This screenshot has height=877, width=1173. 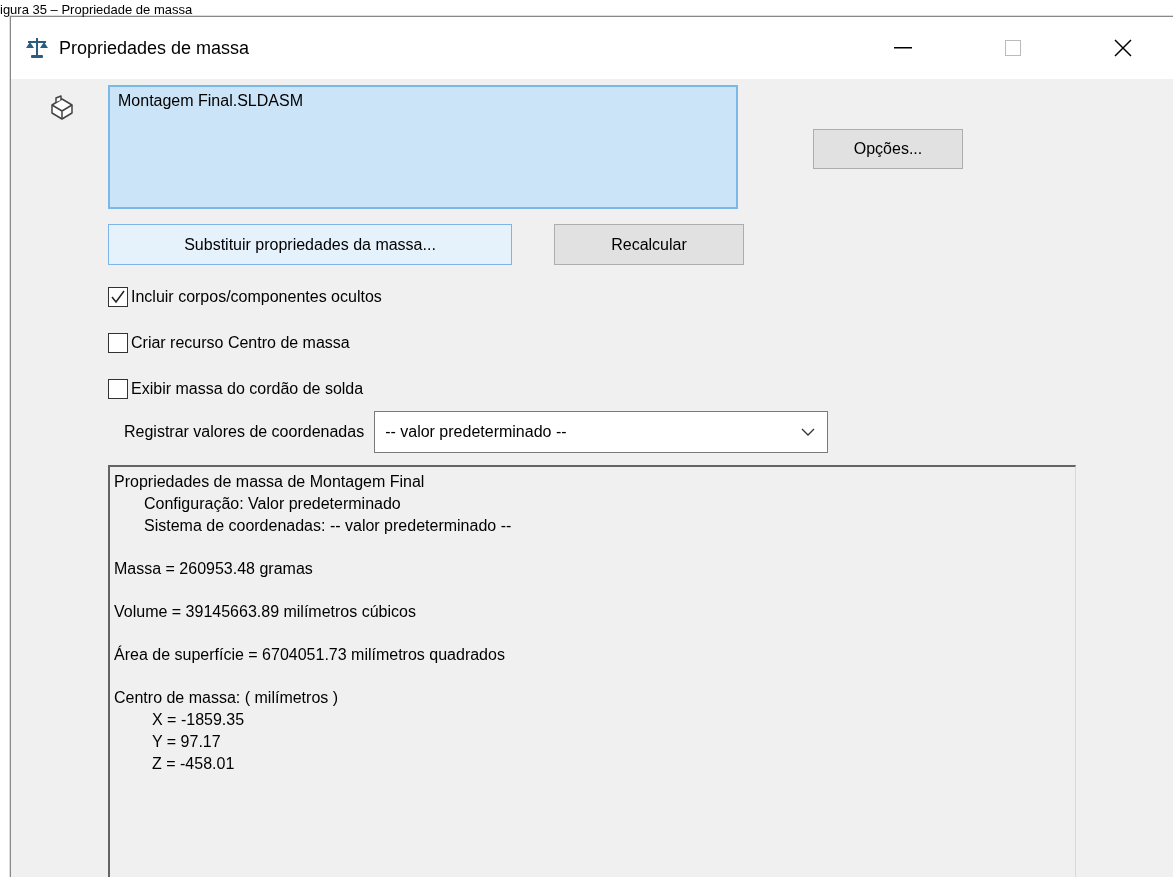 What do you see at coordinates (227, 698) in the screenshot?
I see `result-line: Centro de massa: ( milímetros )` at bounding box center [227, 698].